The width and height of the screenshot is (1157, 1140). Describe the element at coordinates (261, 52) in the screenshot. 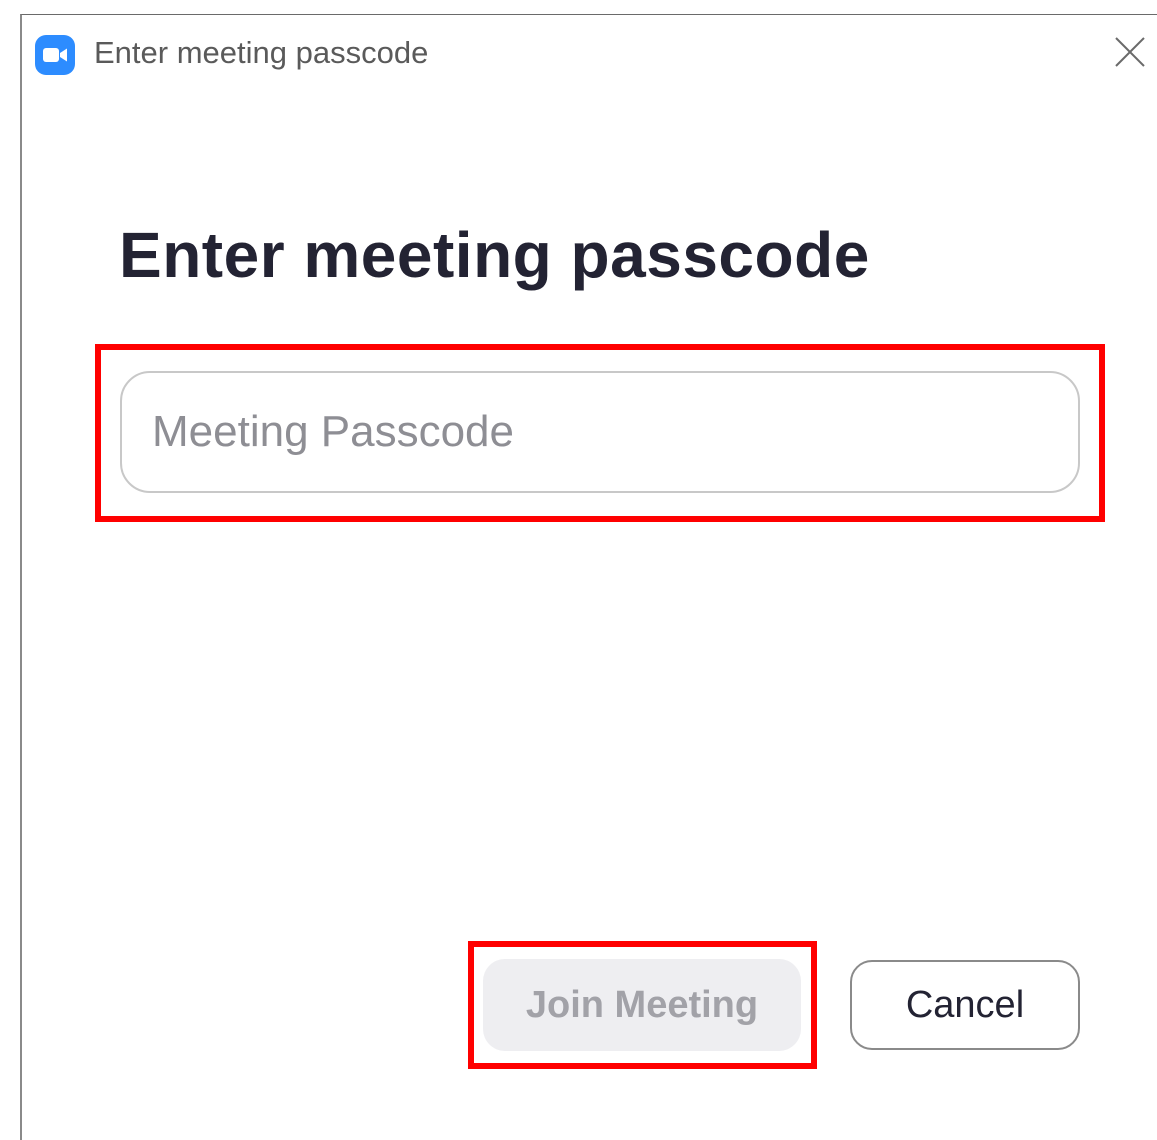

I see `window-title: Enter meeting passcode` at that location.